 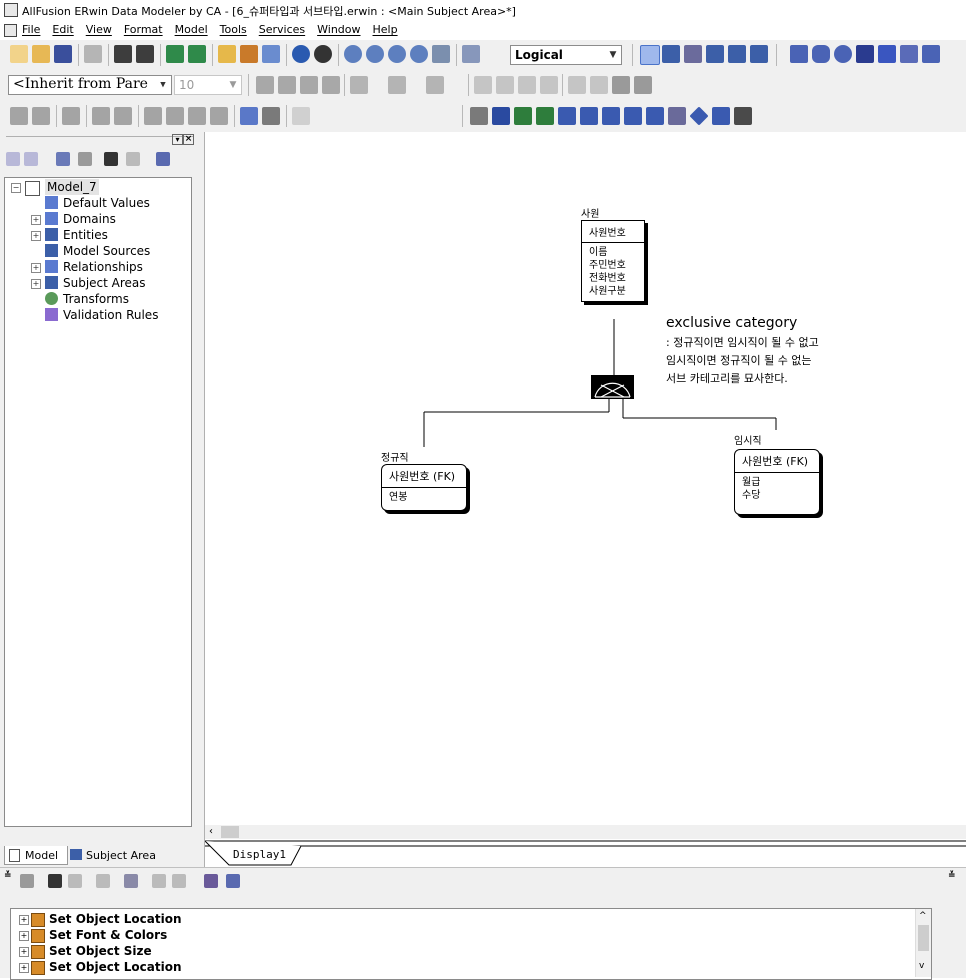 I want to click on new-icon, so click(x=19, y=54).